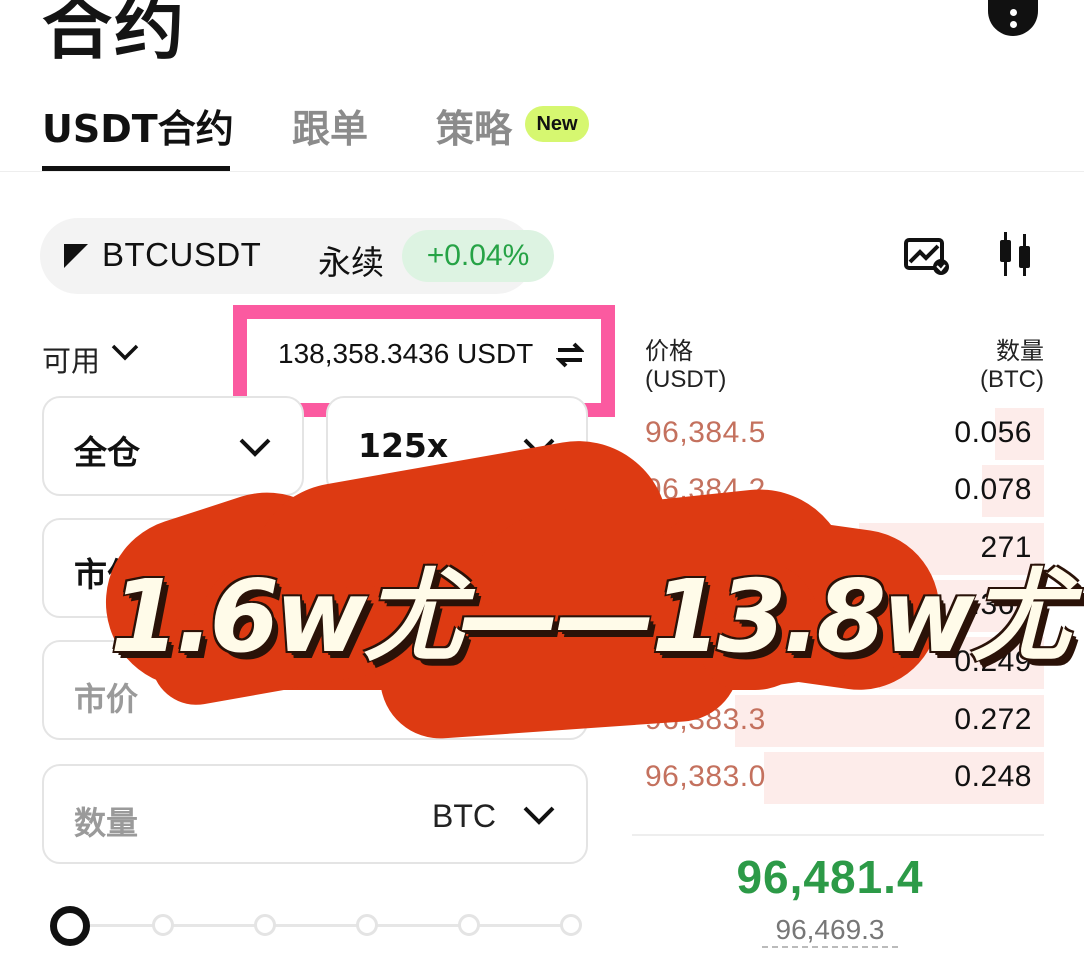 The image size is (1084, 971). What do you see at coordinates (138, 125) in the screenshot?
I see `tab-usdt-contract: USDT合约` at bounding box center [138, 125].